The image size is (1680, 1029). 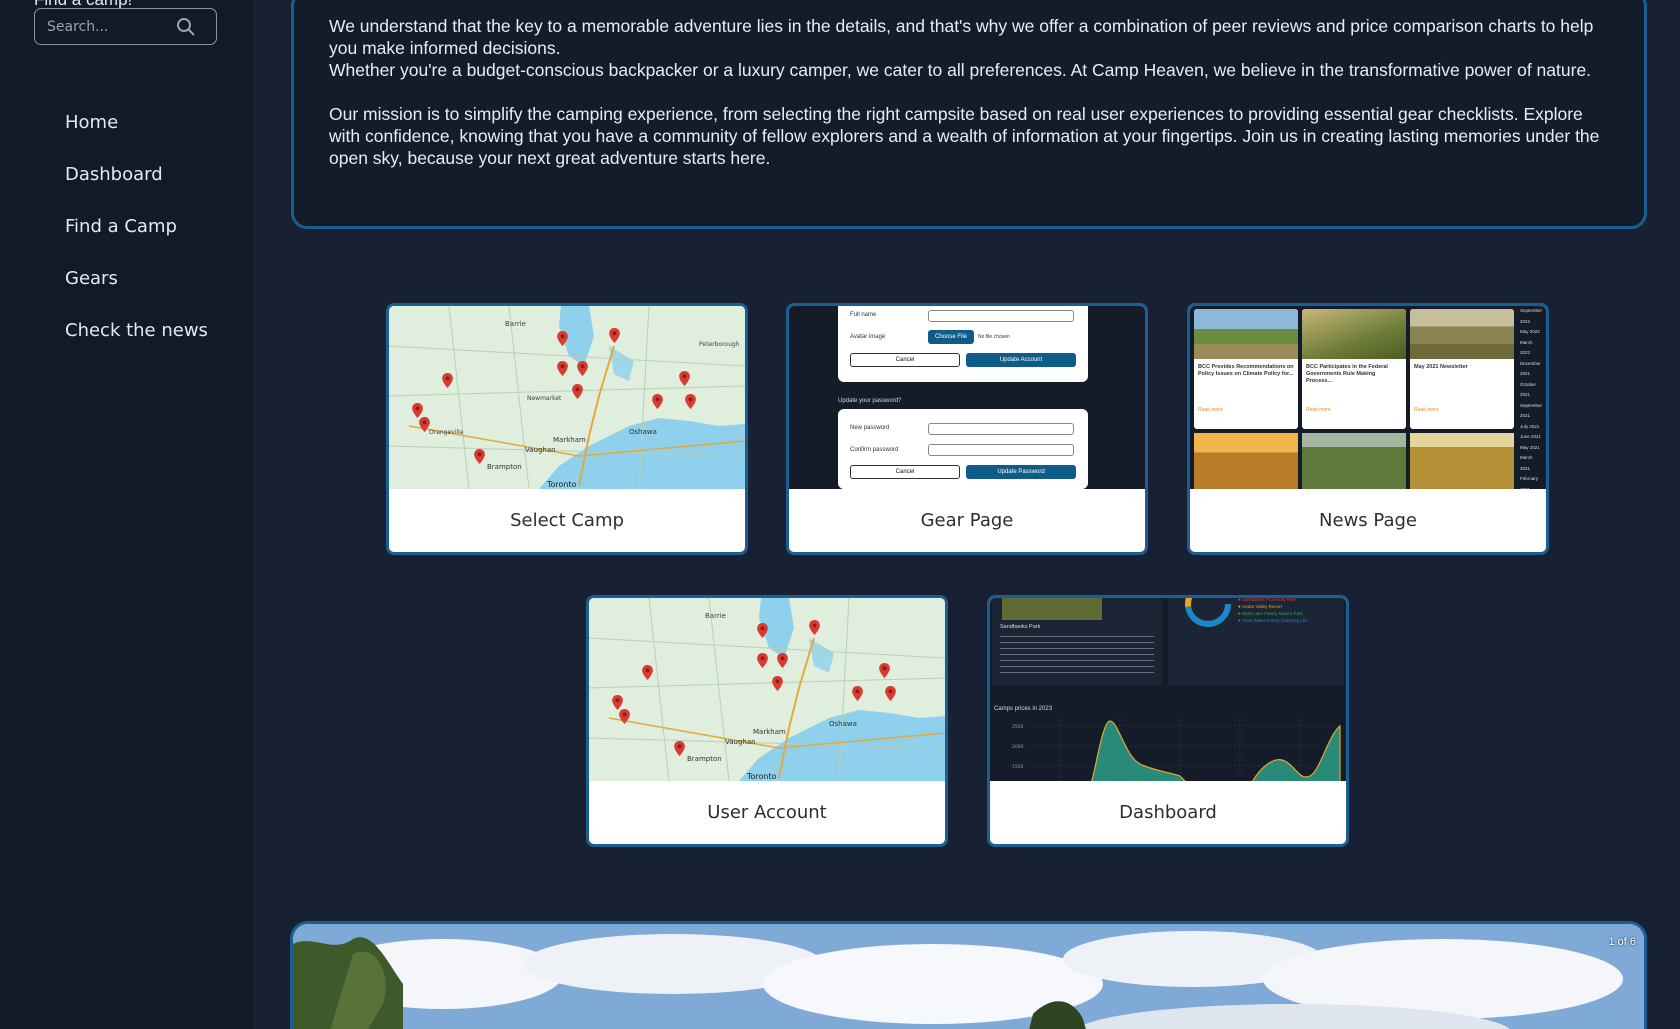 I want to click on new-password-field, so click(x=1001, y=429).